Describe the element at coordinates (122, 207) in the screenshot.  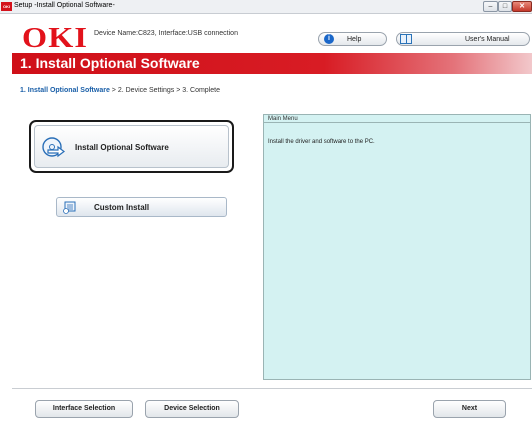
I see `custom-install-label: Custom Install` at that location.